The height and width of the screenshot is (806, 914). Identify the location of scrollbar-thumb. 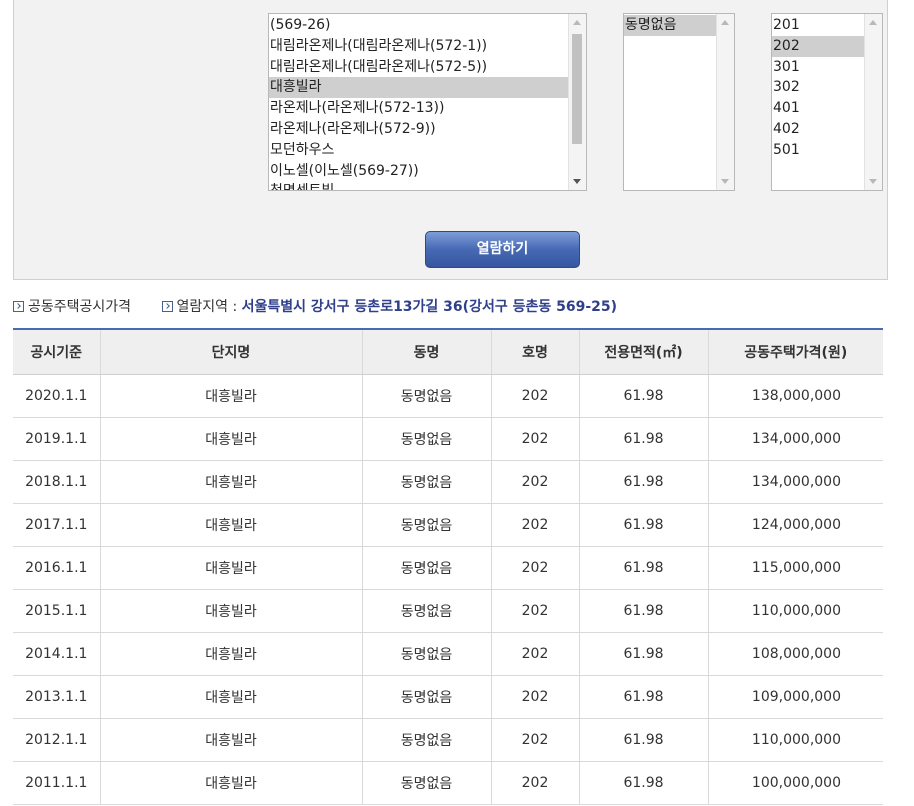
(577, 89).